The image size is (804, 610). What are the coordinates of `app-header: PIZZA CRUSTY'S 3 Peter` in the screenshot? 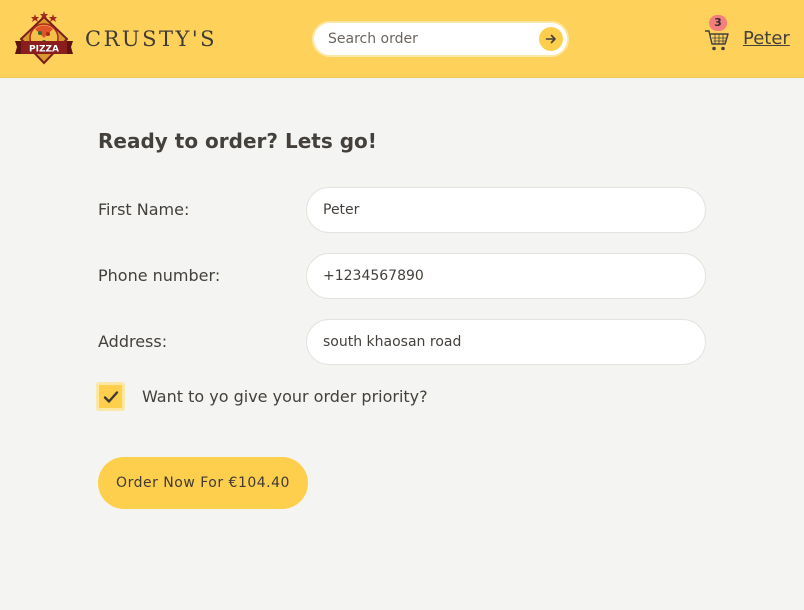 It's located at (402, 39).